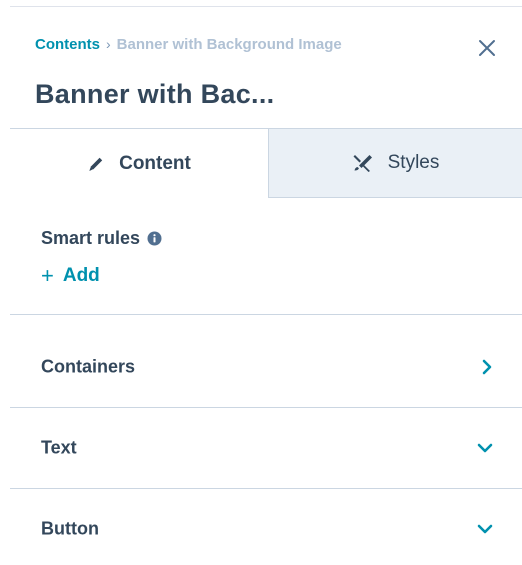  I want to click on tab-content-label: Content, so click(155, 163).